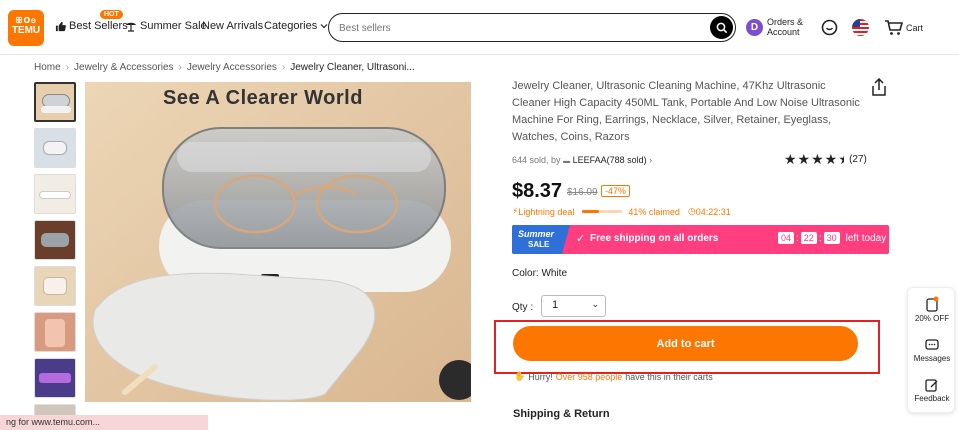  What do you see at coordinates (232, 67) in the screenshot?
I see `breadcrumb-jewelry-accessories-sub: Jewelry Accessories` at bounding box center [232, 67].